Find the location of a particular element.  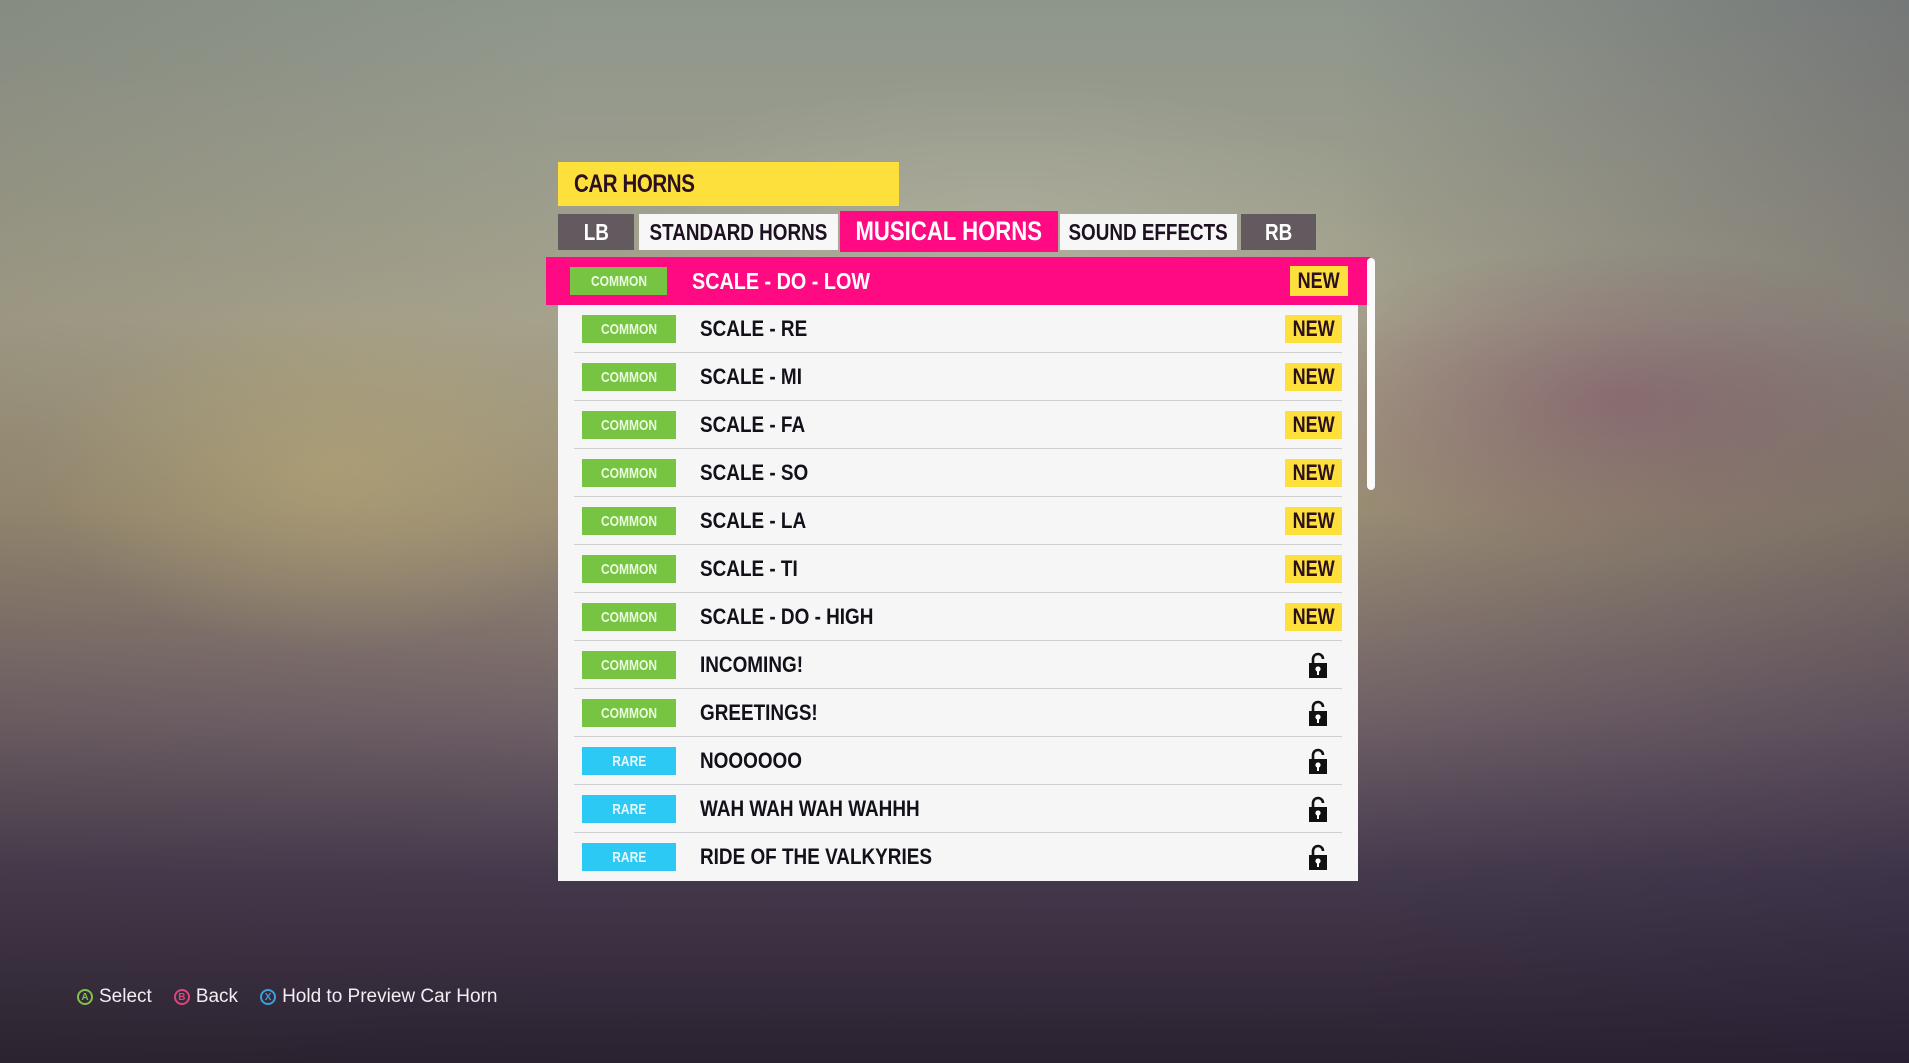

scrollbar is located at coordinates (1371, 374).